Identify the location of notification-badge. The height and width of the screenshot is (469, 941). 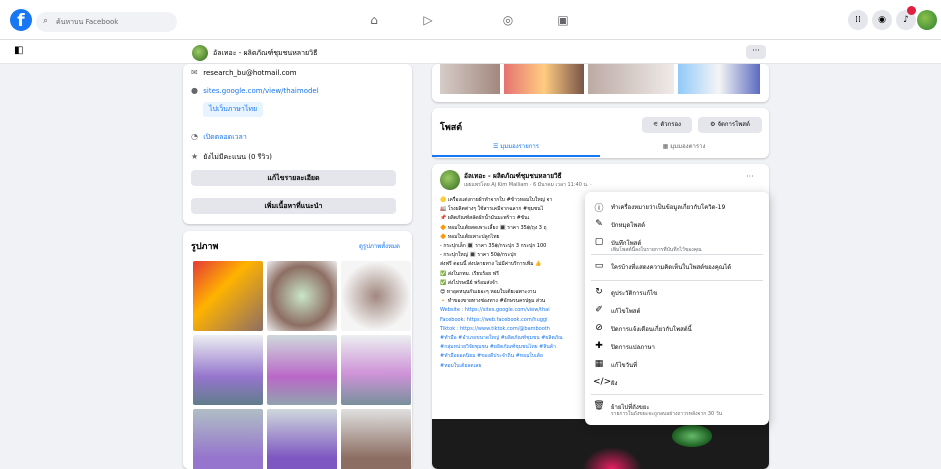
(911, 10).